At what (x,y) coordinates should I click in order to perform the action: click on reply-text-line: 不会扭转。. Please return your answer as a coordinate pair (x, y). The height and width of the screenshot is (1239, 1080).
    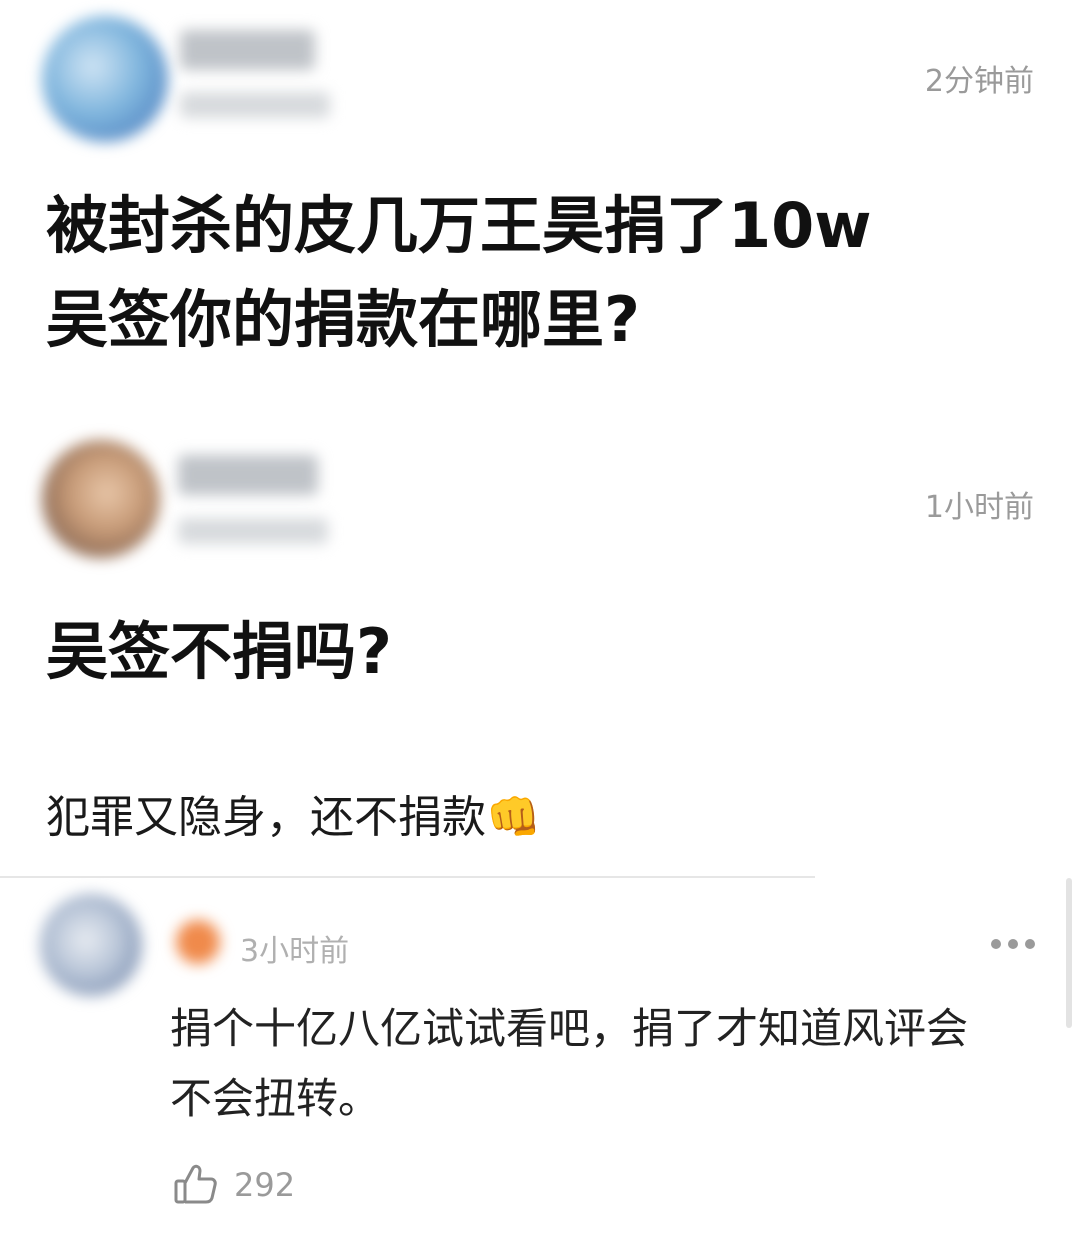
    Looking at the image, I should click on (275, 1098).